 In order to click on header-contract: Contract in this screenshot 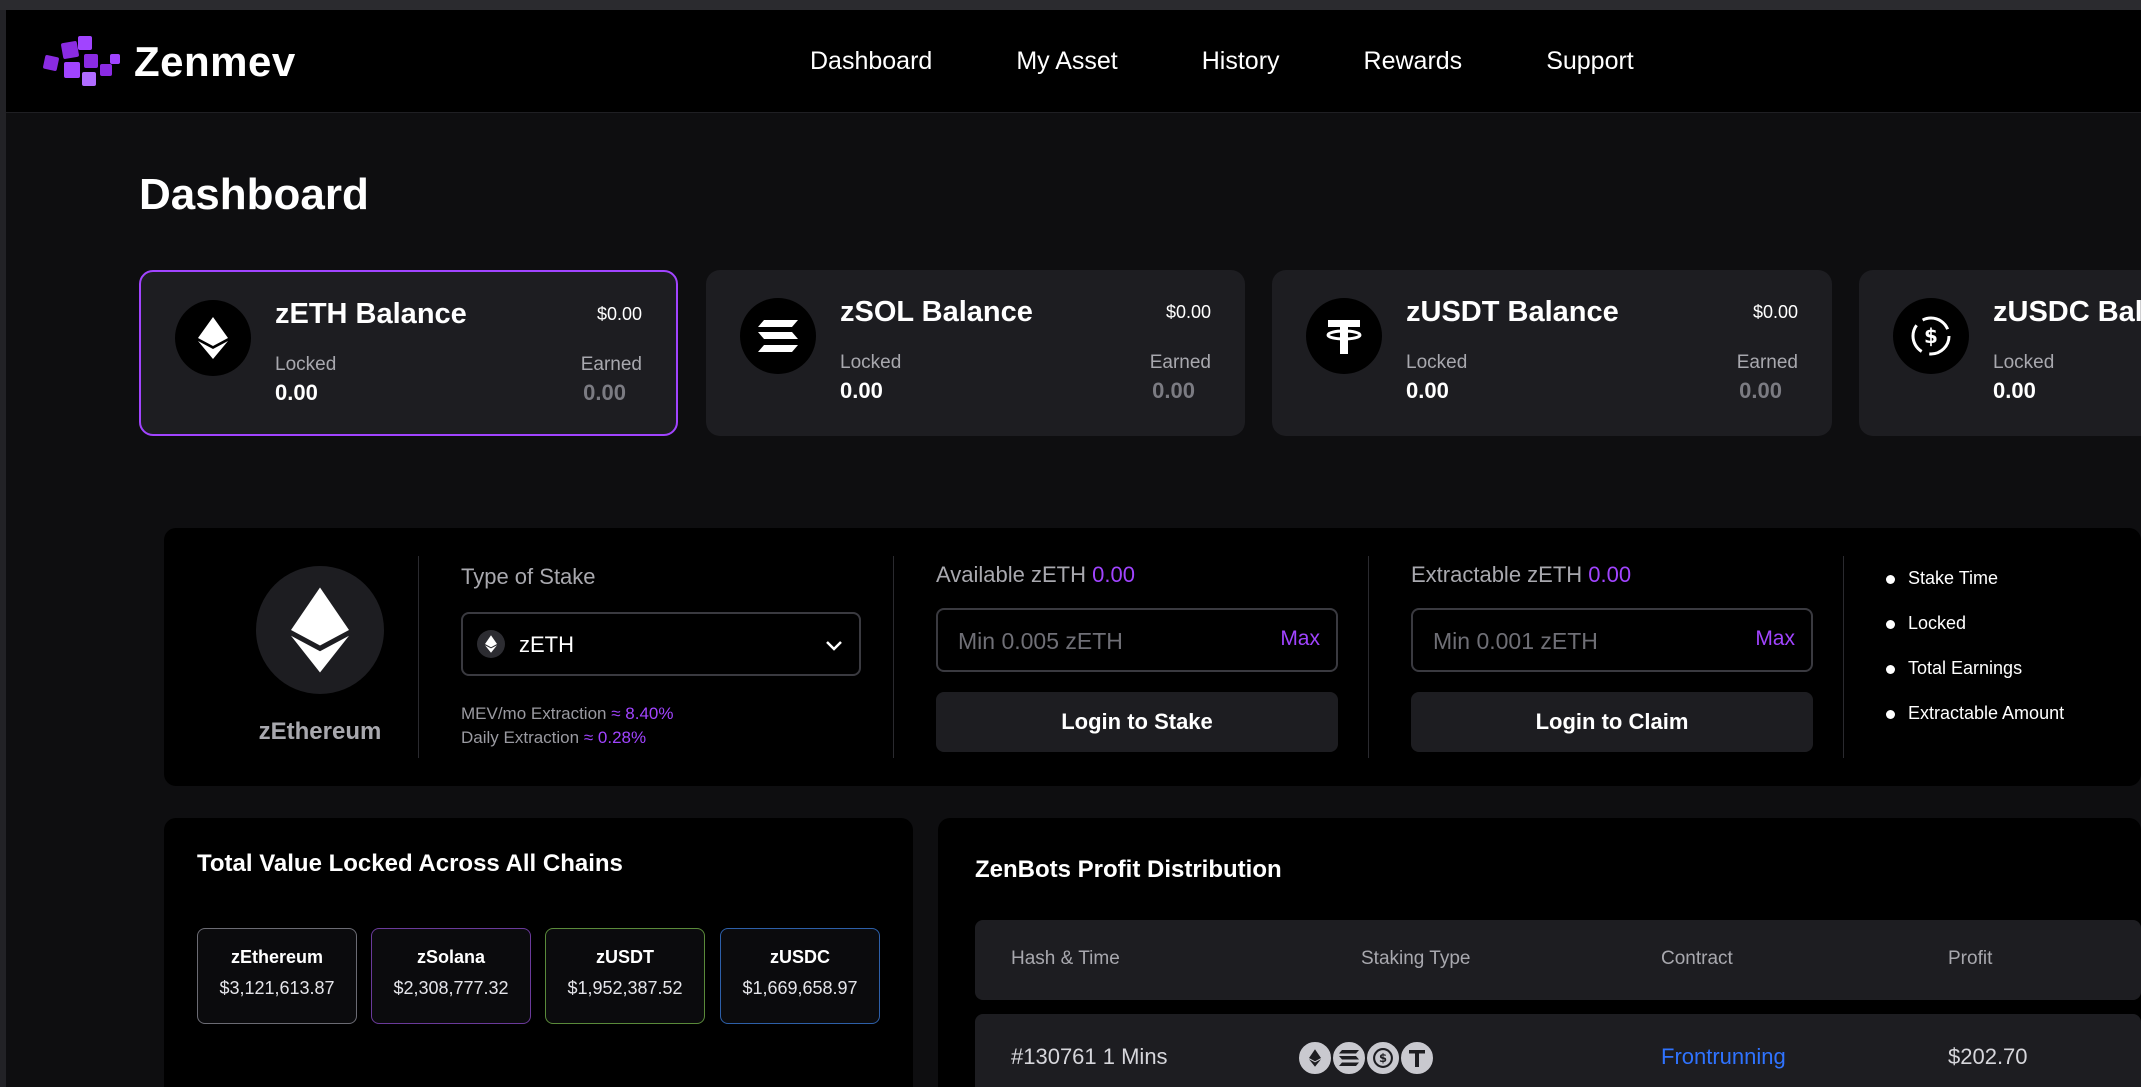, I will do `click(1697, 958)`.